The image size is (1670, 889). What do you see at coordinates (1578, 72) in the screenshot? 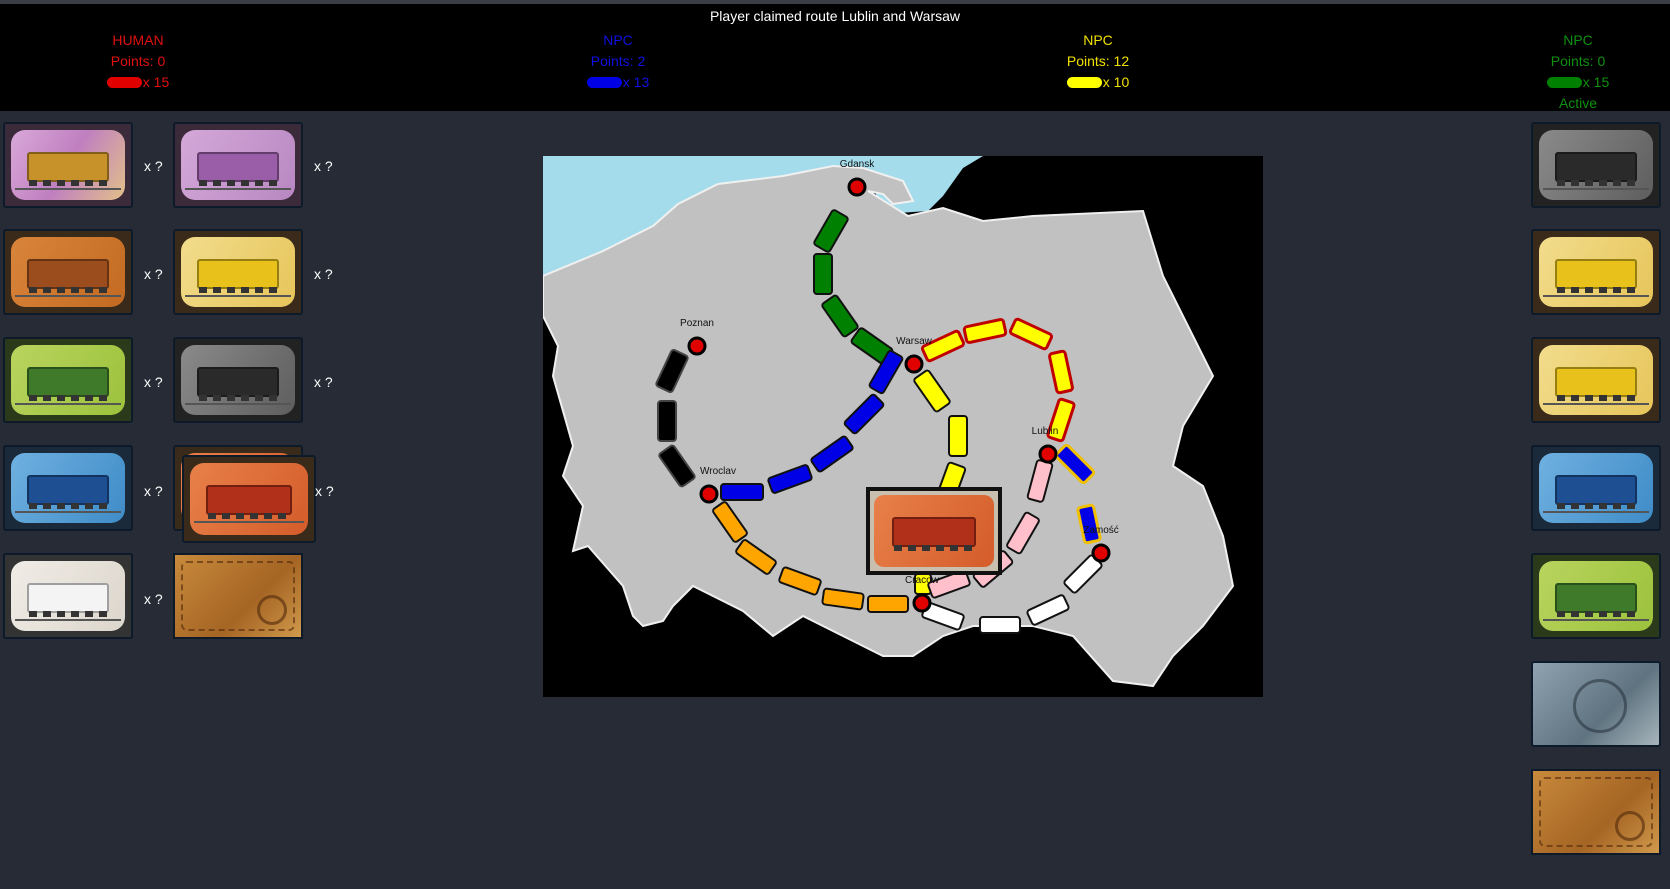
I see `player-panel-npc-green: NPC Points: 0 x 15 Active` at bounding box center [1578, 72].